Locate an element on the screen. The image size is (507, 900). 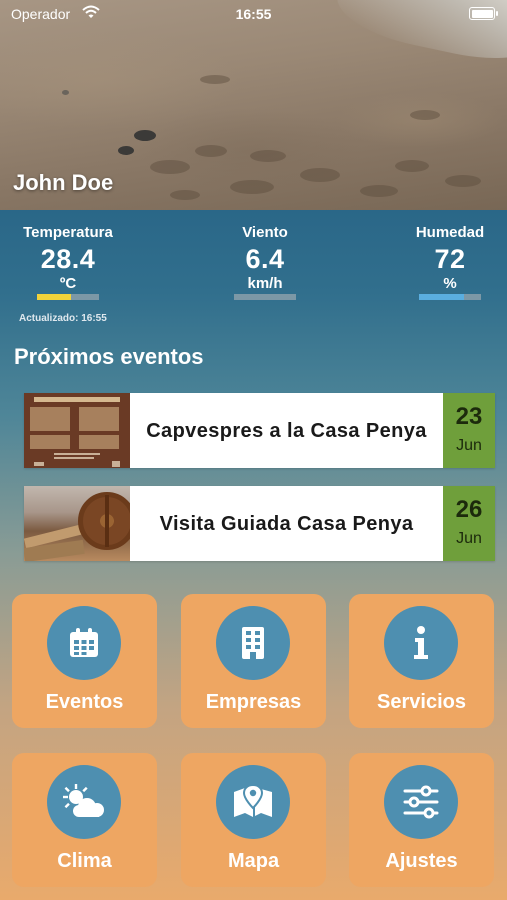
menu-tile-ajustes: Ajustes is located at coordinates (421, 820).